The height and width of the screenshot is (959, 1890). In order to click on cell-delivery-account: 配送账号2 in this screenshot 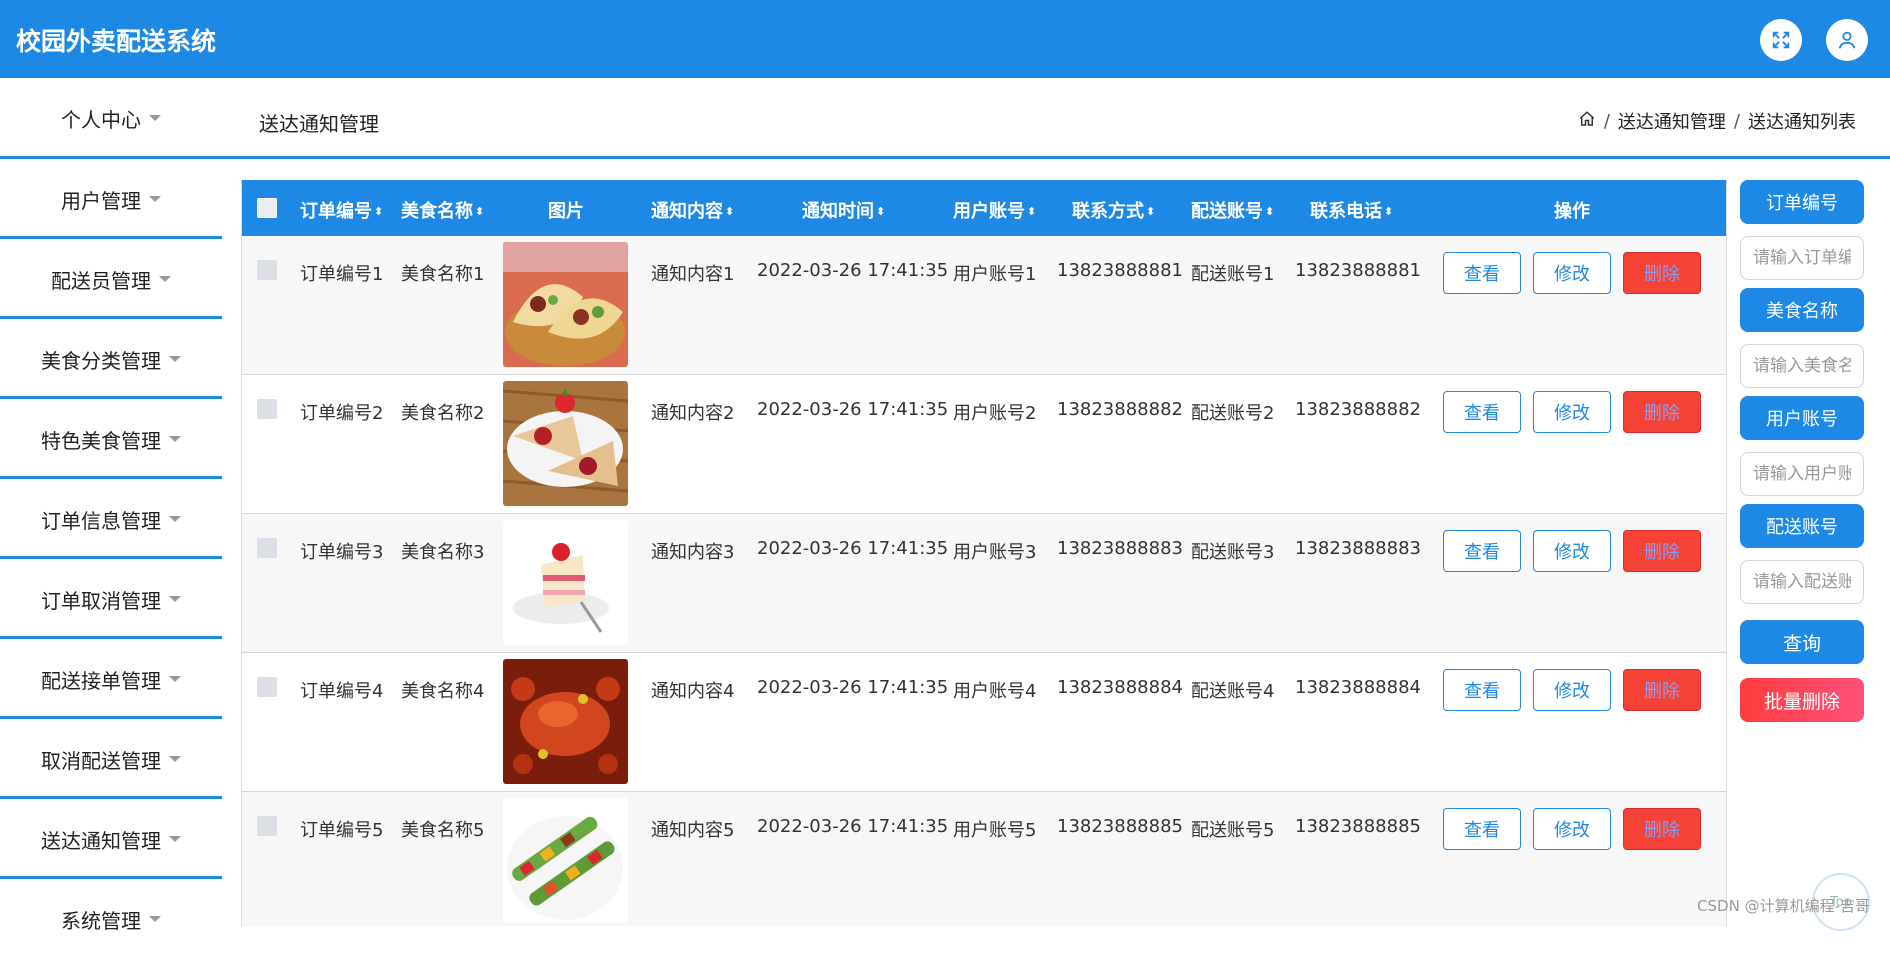, I will do `click(1233, 413)`.